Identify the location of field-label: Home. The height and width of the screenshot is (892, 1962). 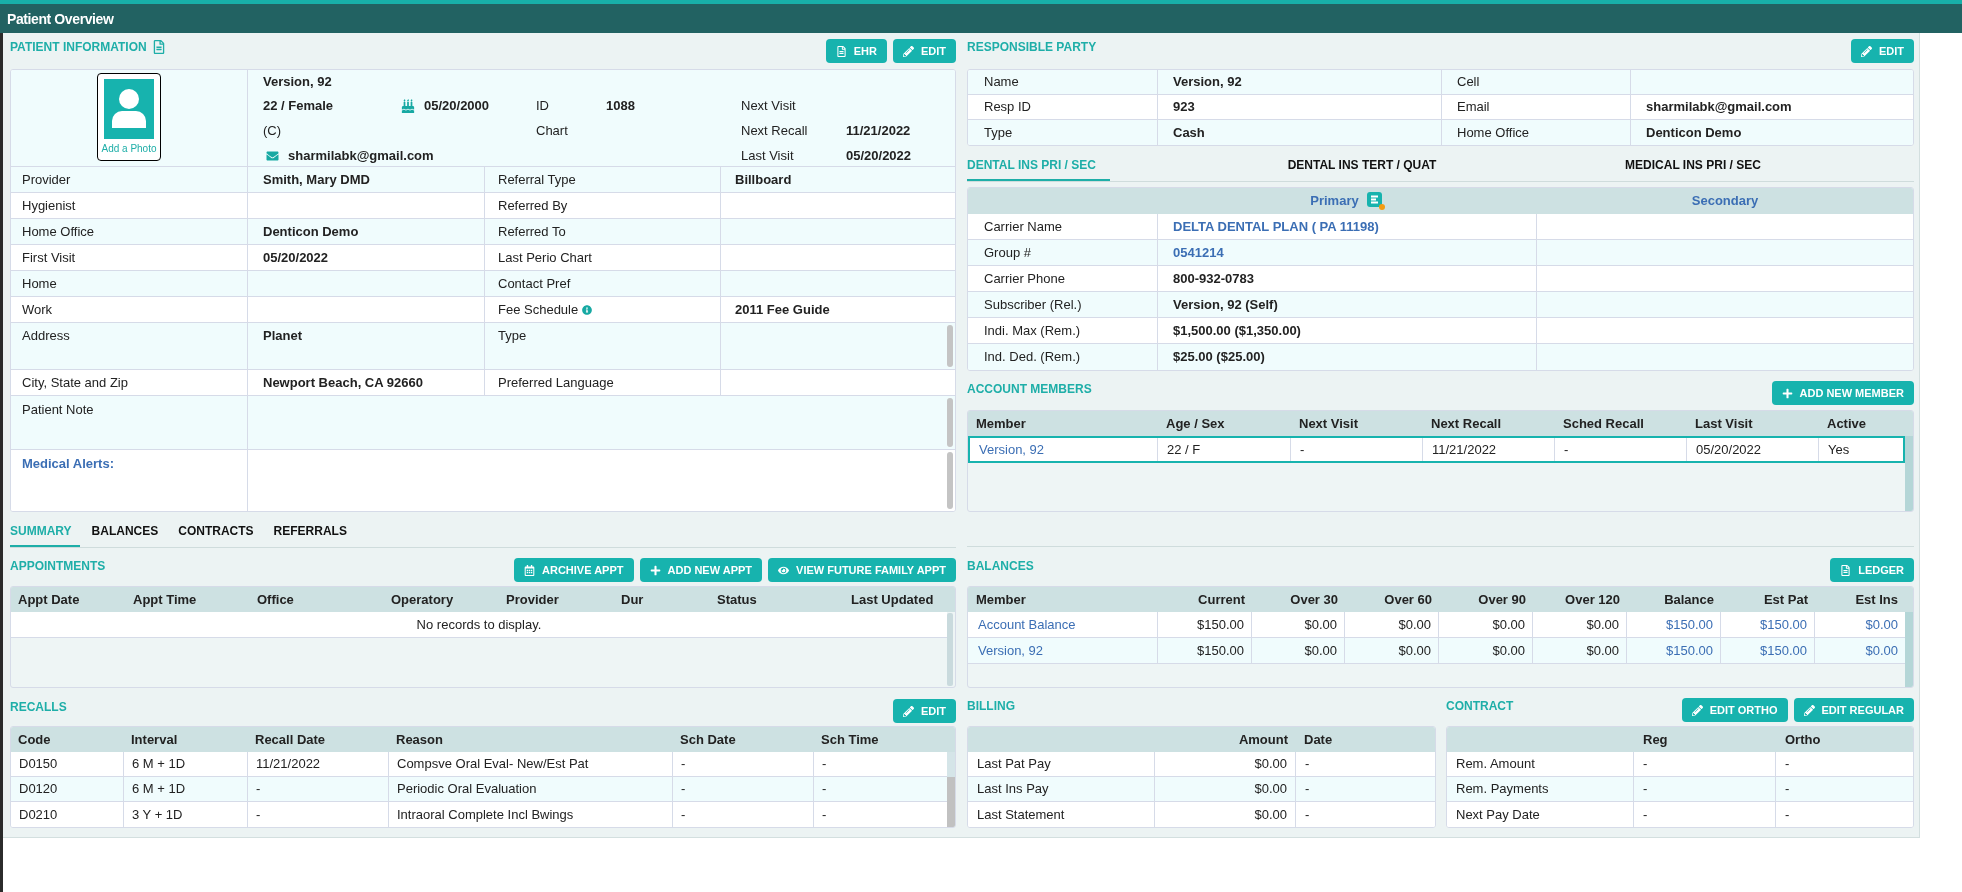
(129, 284).